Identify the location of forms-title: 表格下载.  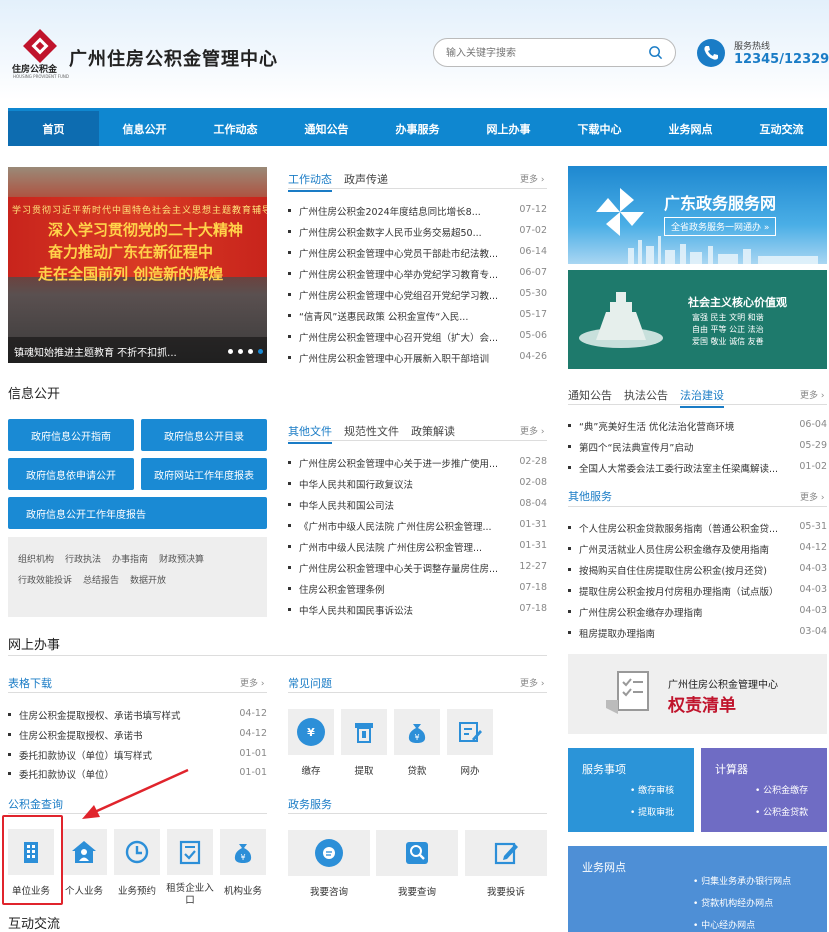
(30, 683).